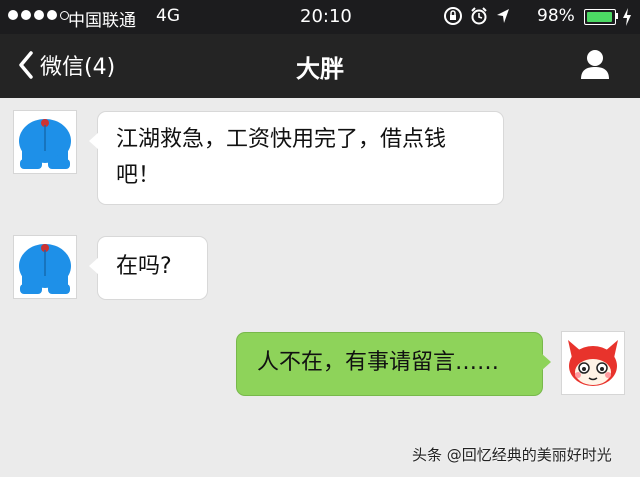  I want to click on signal-strength-icon, so click(38, 15).